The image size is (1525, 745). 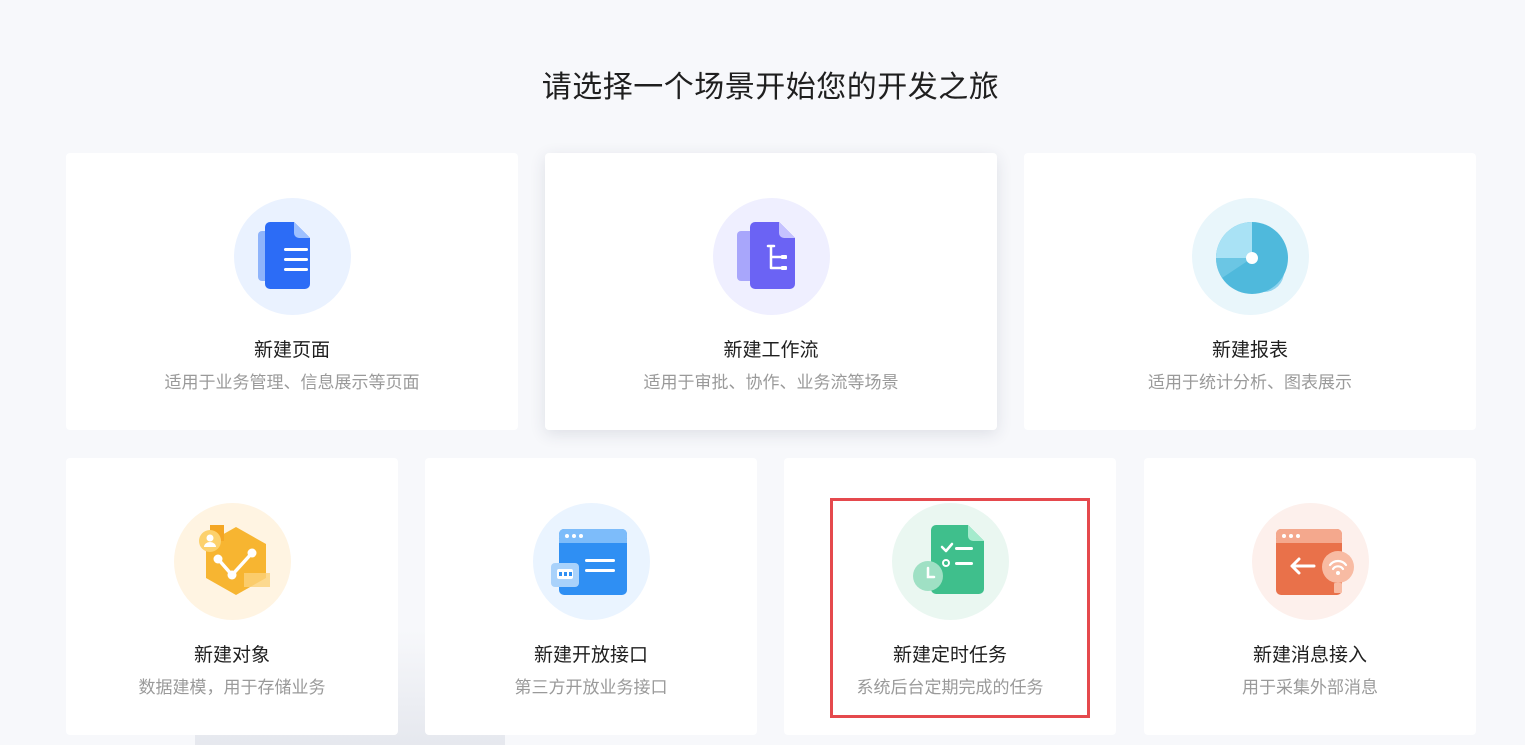 What do you see at coordinates (232, 688) in the screenshot?
I see `card-description: 数据建模，用于存储业务` at bounding box center [232, 688].